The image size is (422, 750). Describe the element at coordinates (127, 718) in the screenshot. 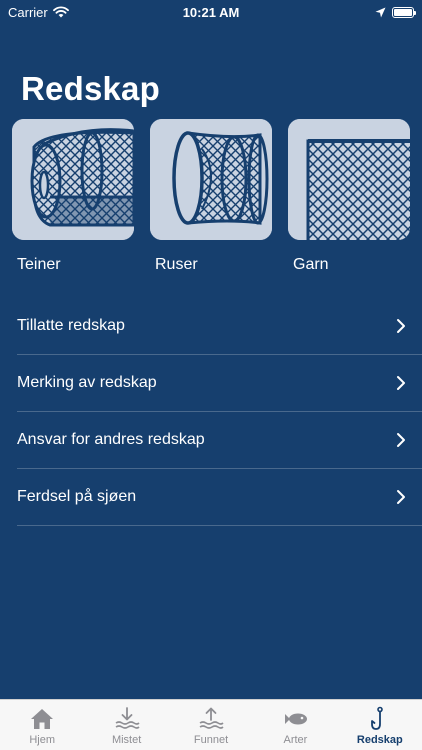

I see `lost-download-waves-icon` at that location.